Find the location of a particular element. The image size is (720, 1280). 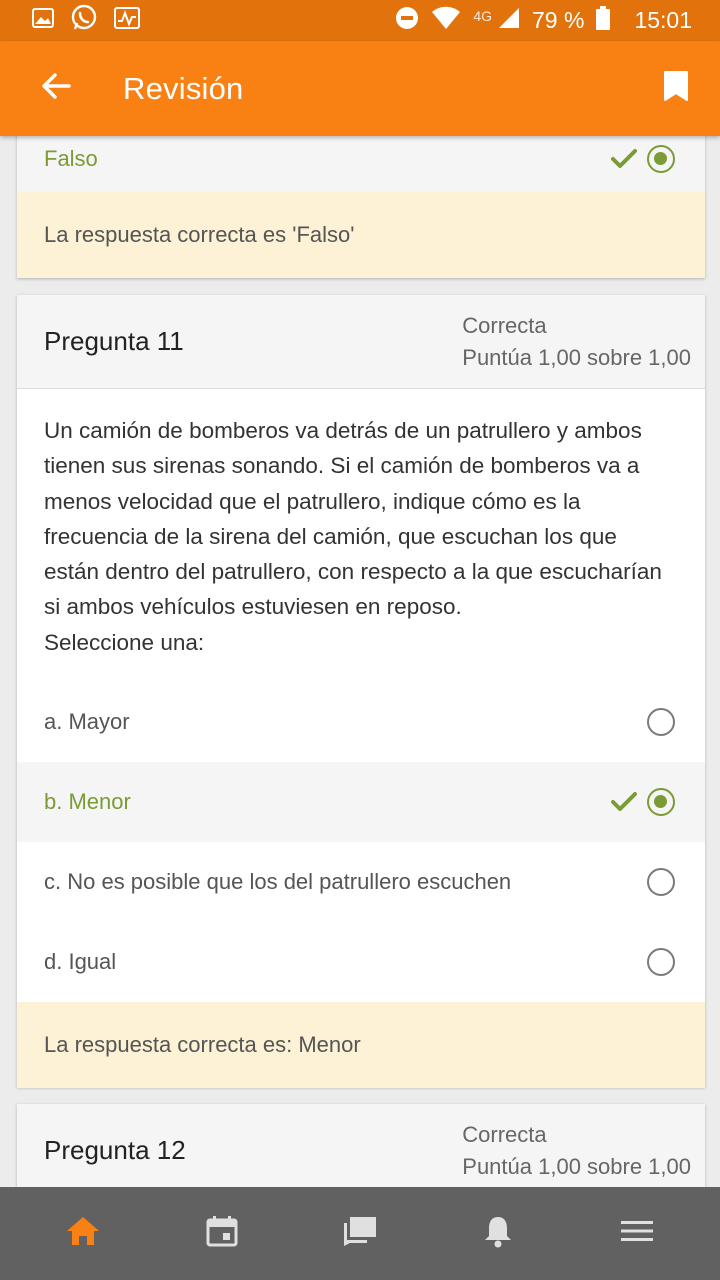

messages-icon is located at coordinates (360, 1233).